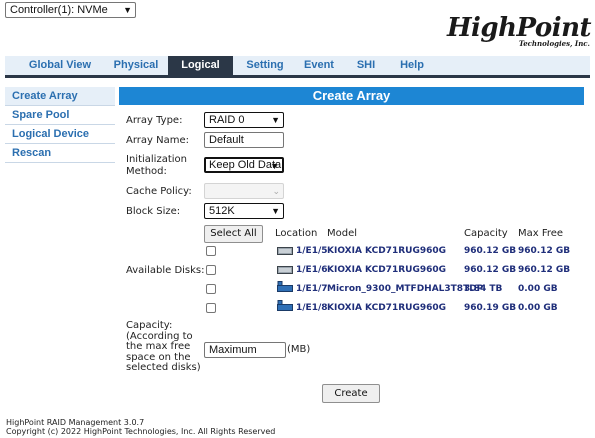 The image size is (595, 438). What do you see at coordinates (412, 65) in the screenshot?
I see `tab-help: Help` at bounding box center [412, 65].